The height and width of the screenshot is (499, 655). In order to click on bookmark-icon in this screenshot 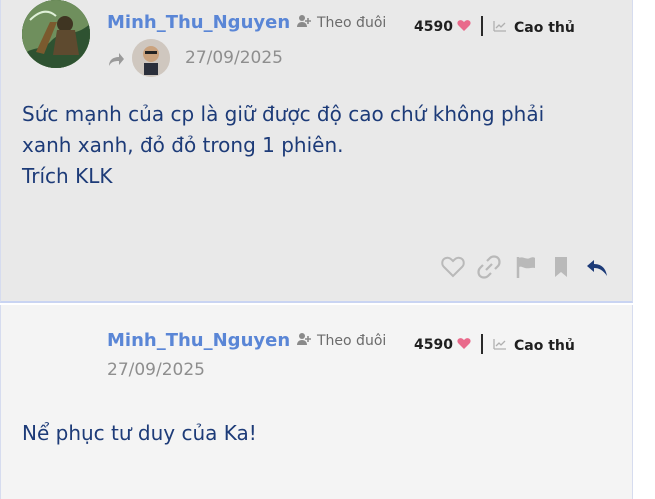, I will do `click(561, 267)`.